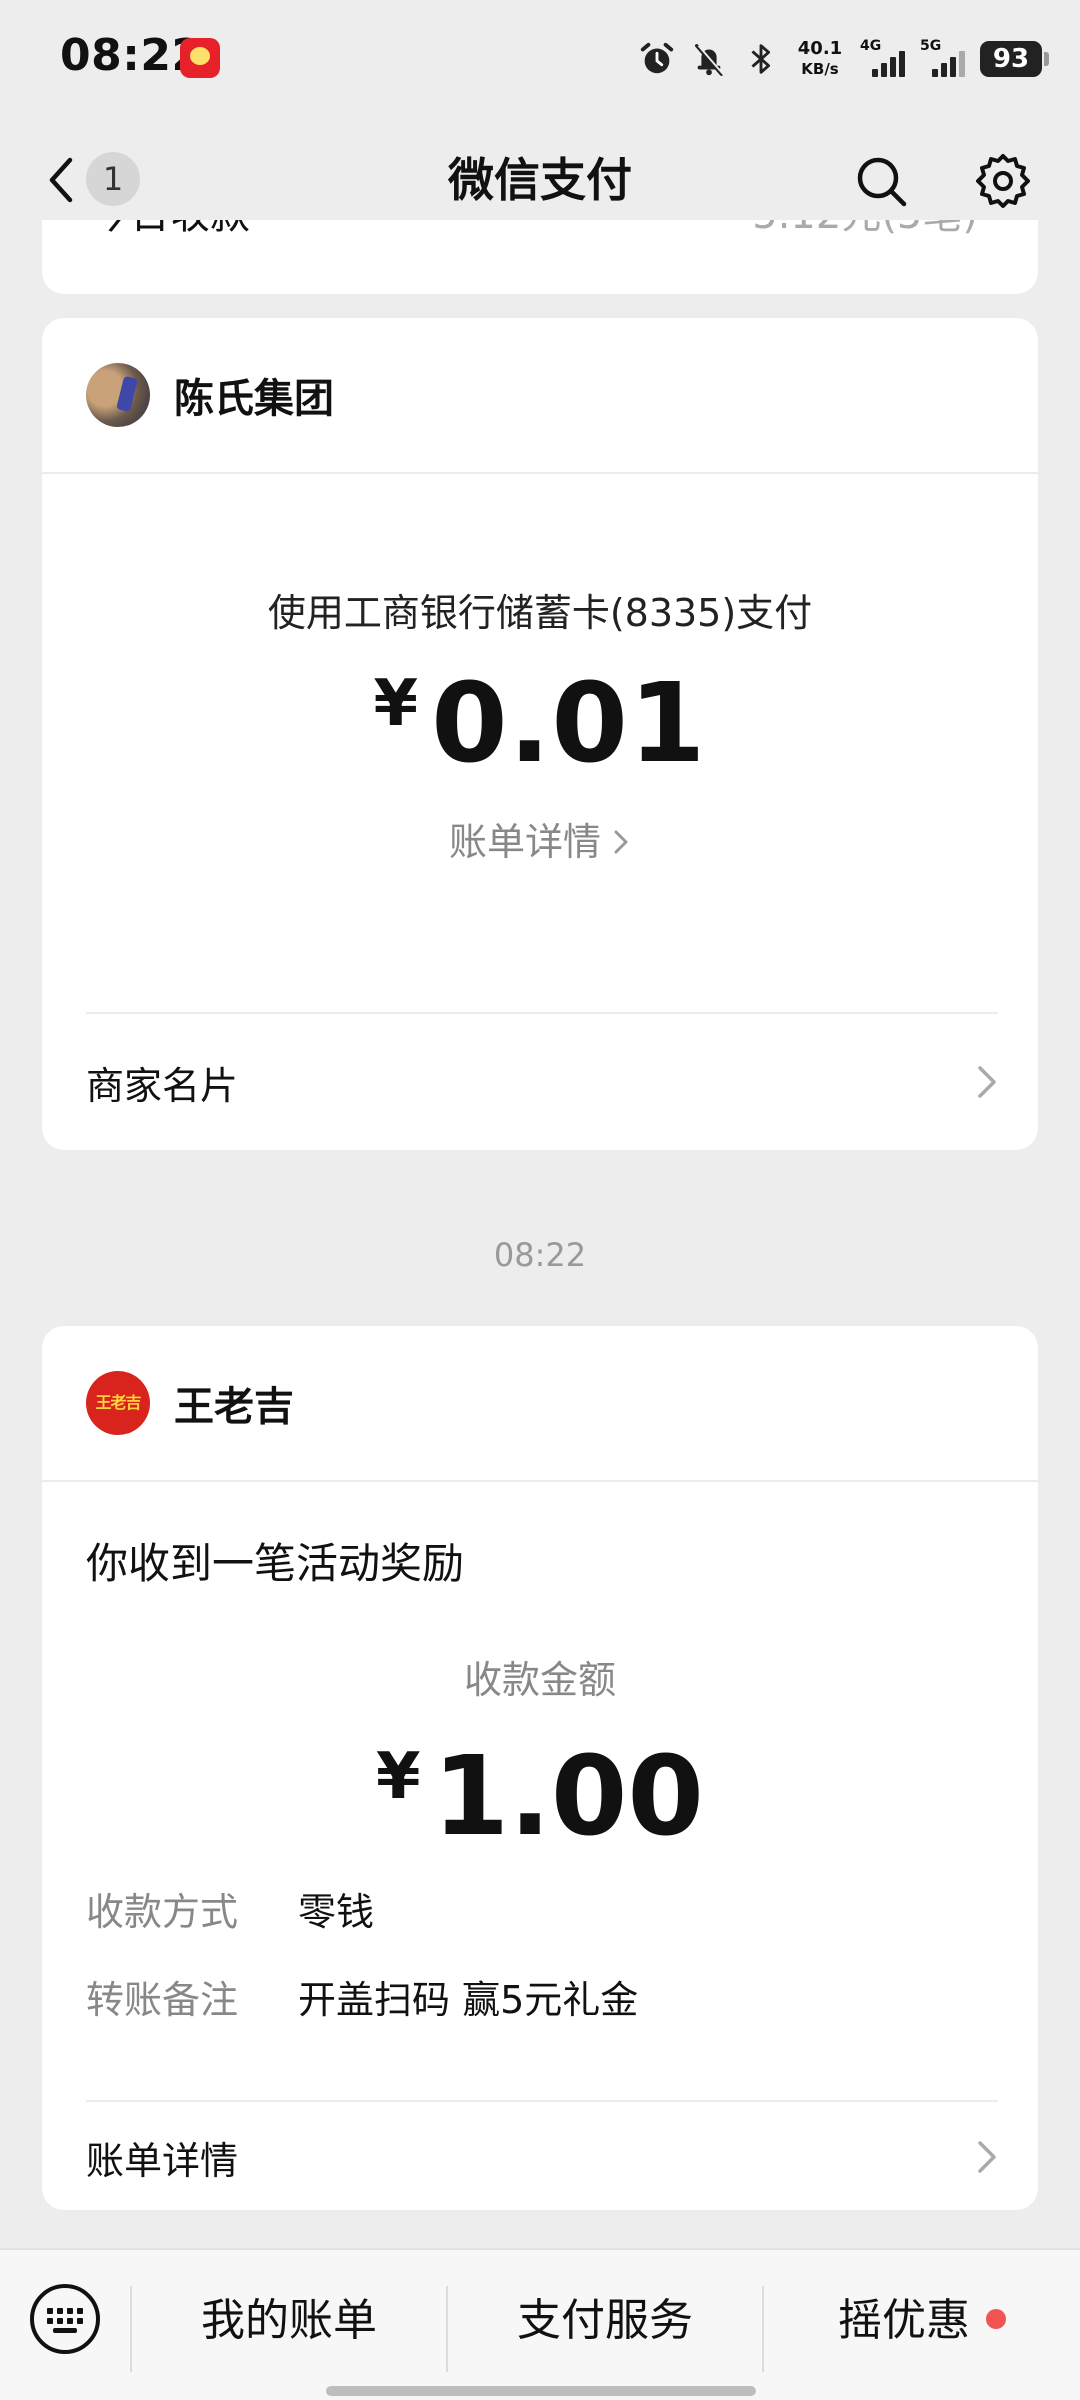 The image size is (1080, 2400). I want to click on payment-amount: ¥0.01, so click(540, 723).